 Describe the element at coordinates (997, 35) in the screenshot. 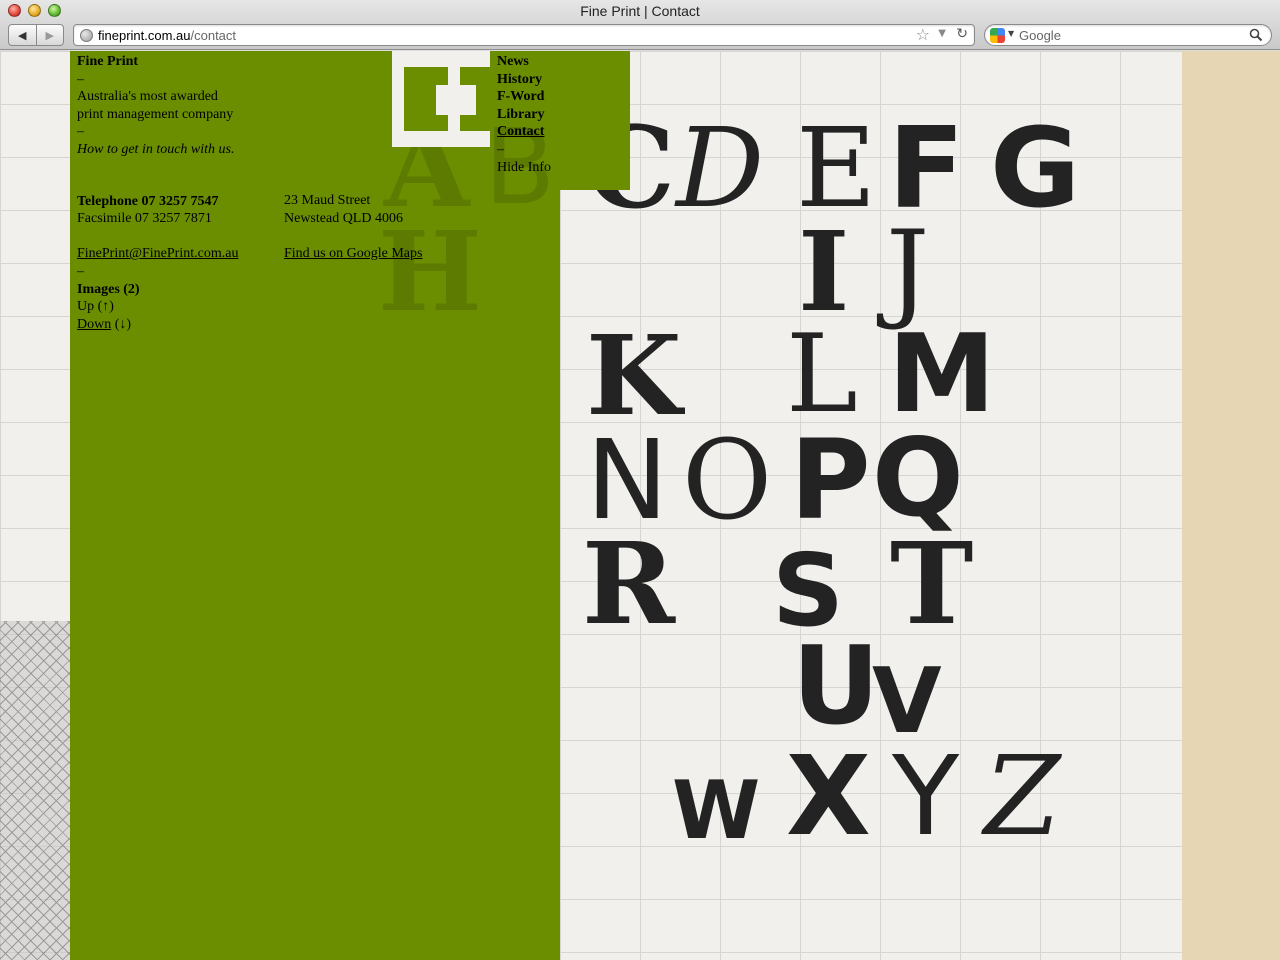

I see `google-logo-icon` at that location.